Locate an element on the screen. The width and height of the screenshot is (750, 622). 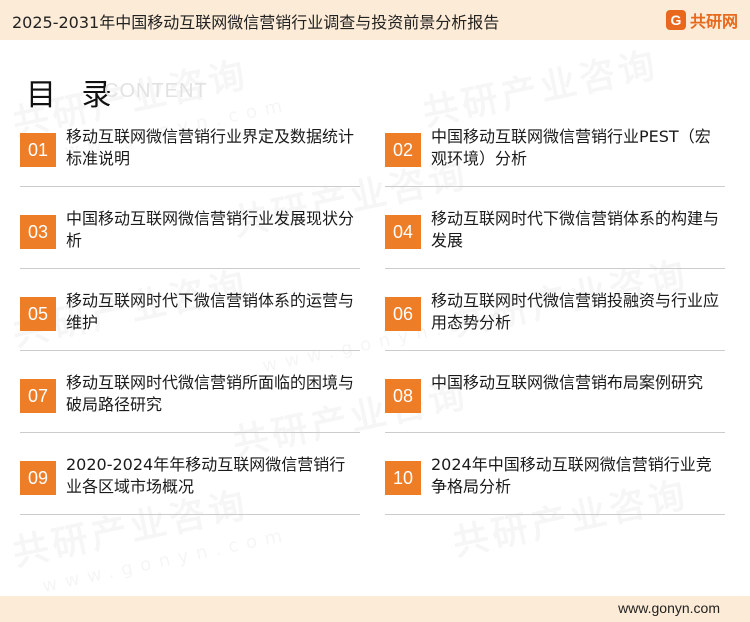
toc-item: 09 2020-2024年年移动互联网微信营销行业各区域市场概况 is located at coordinates (190, 485).